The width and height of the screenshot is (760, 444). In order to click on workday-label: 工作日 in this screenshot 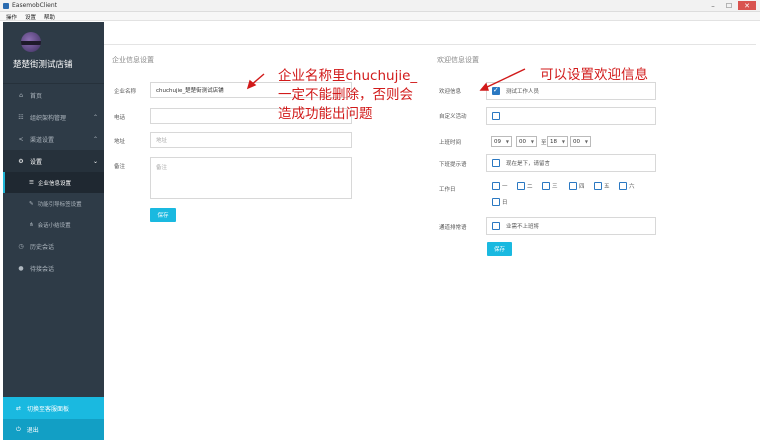, I will do `click(447, 190)`.